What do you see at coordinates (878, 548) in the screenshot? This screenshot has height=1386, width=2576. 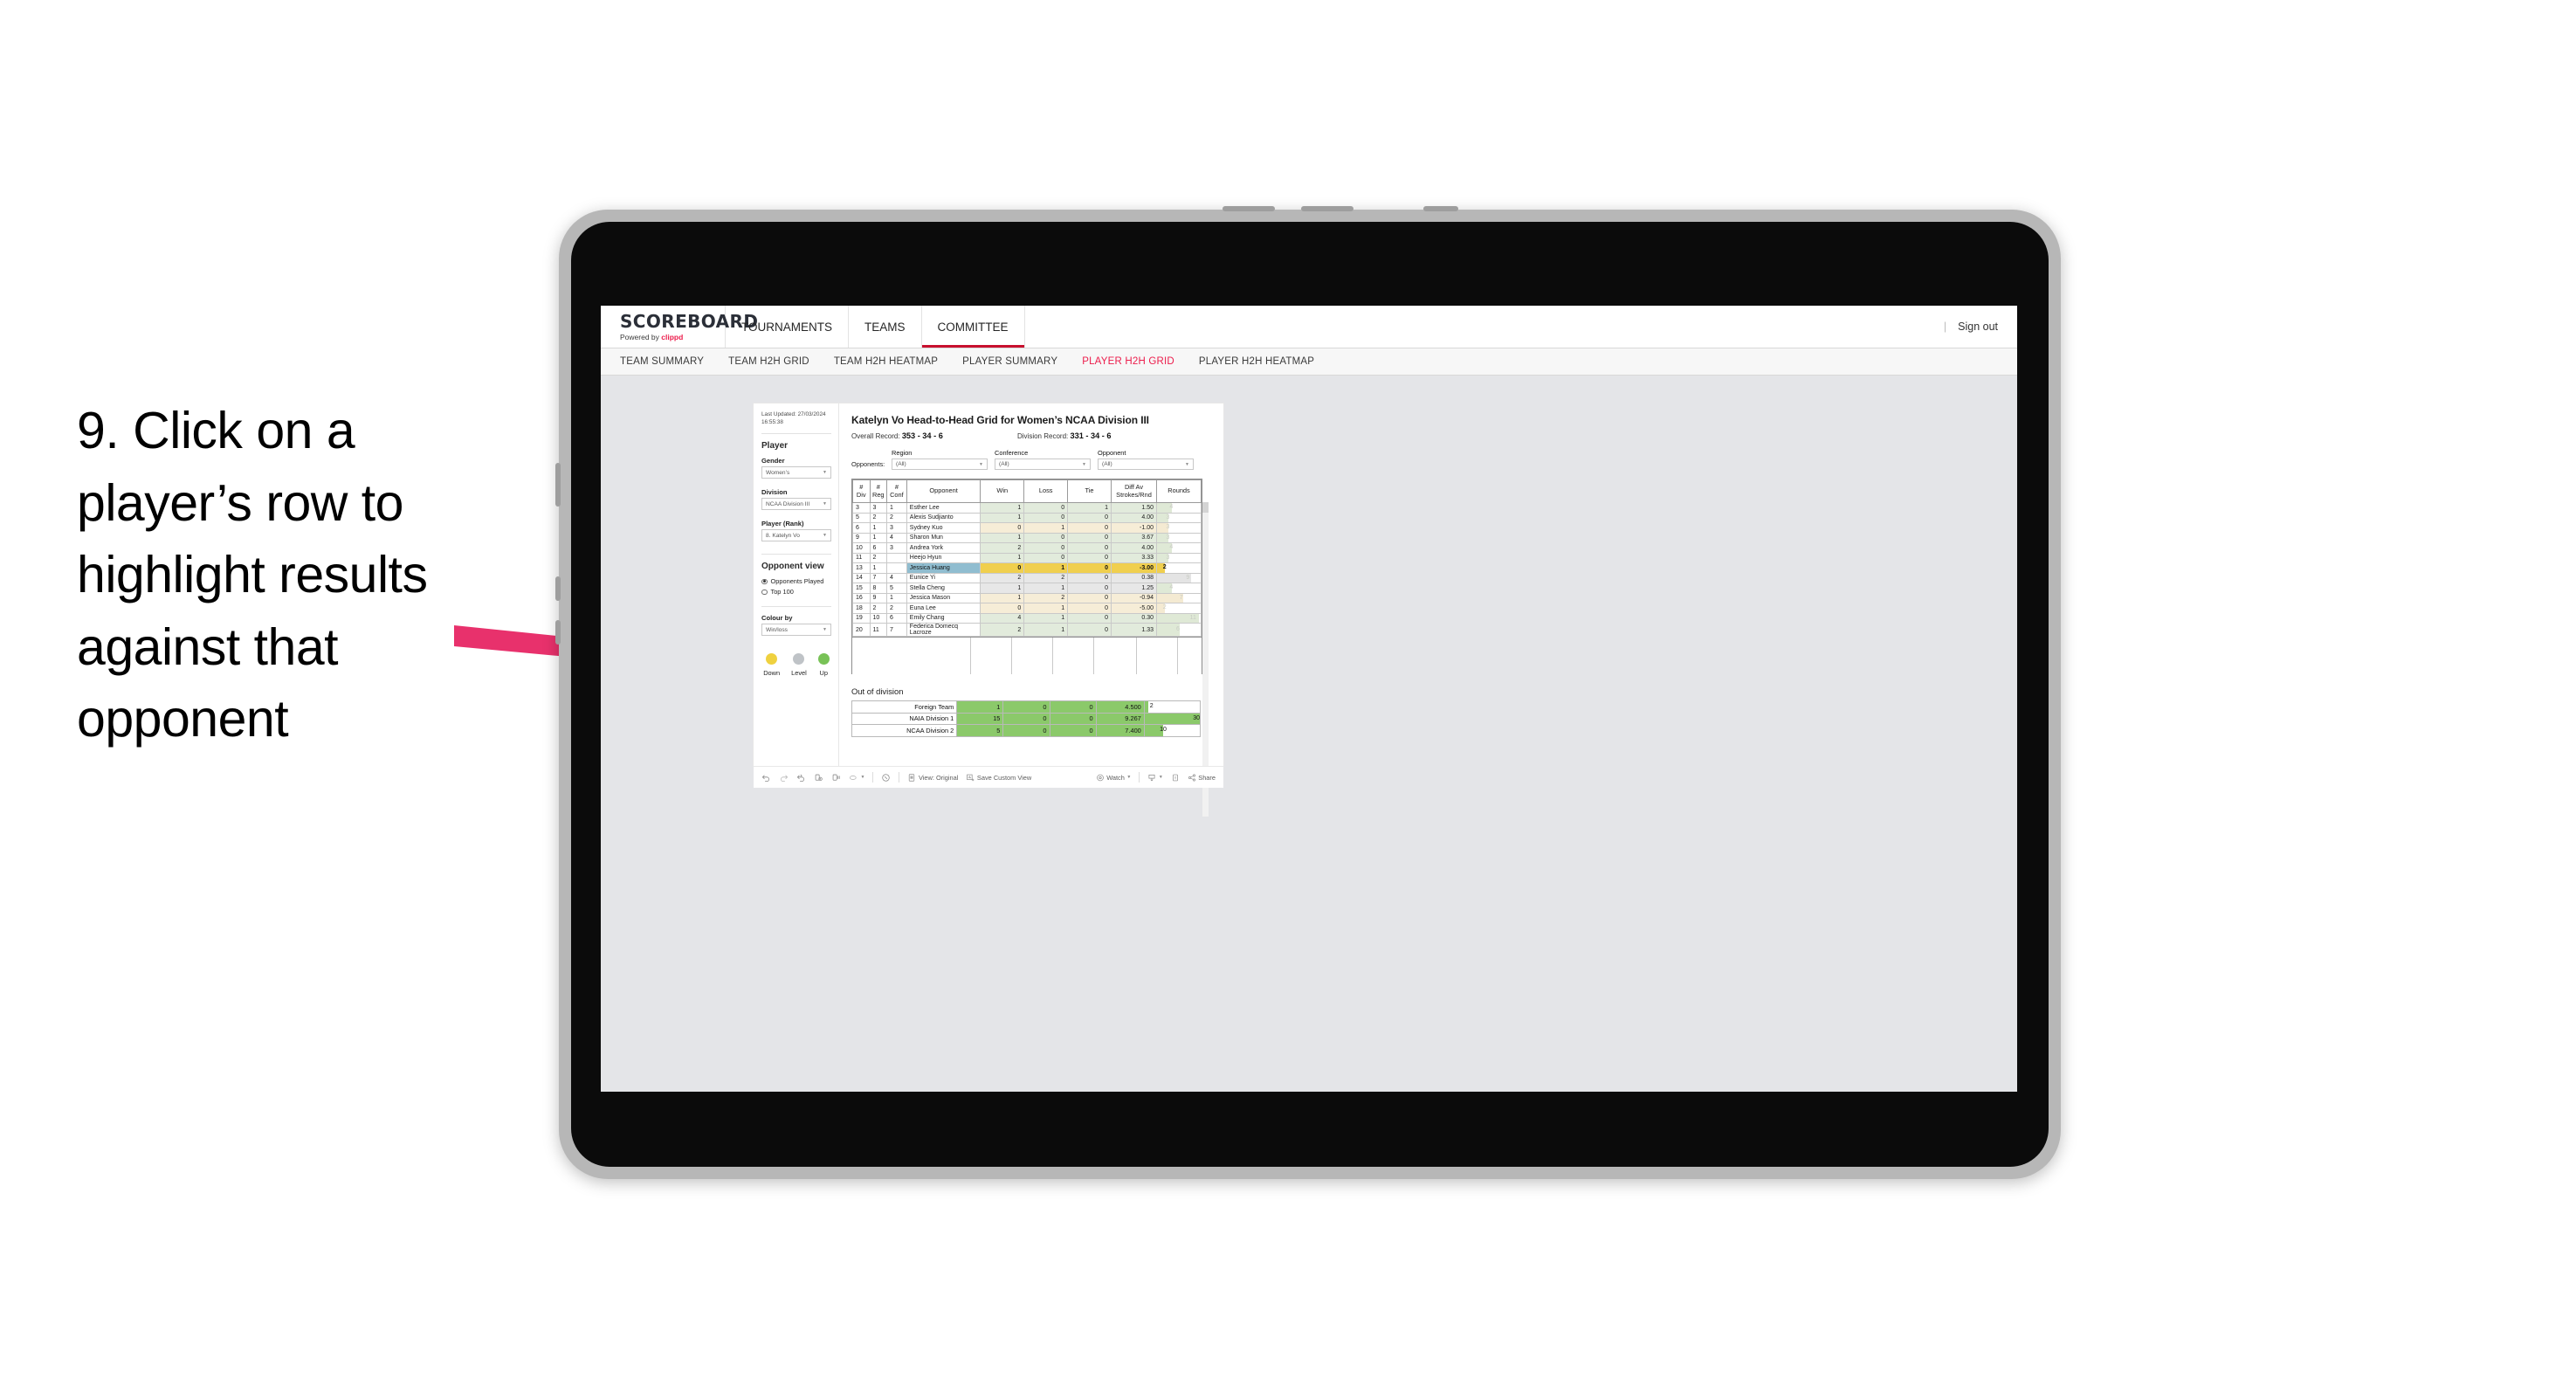 I see `cell-reg: 6` at bounding box center [878, 548].